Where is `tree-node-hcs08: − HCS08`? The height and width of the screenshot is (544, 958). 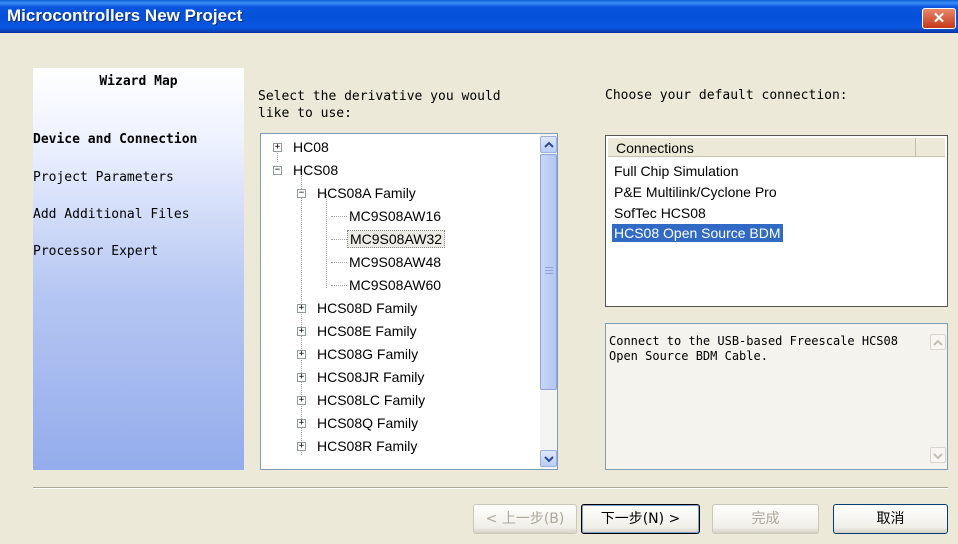
tree-node-hcs08: − HCS08 is located at coordinates (305, 170).